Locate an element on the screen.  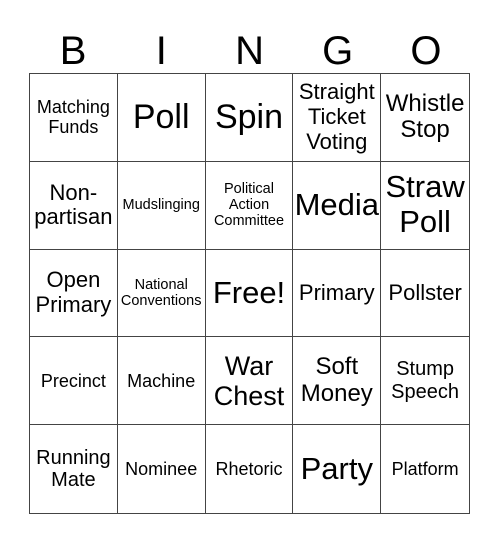
bingo-header: B I N G O is located at coordinates (249, 51).